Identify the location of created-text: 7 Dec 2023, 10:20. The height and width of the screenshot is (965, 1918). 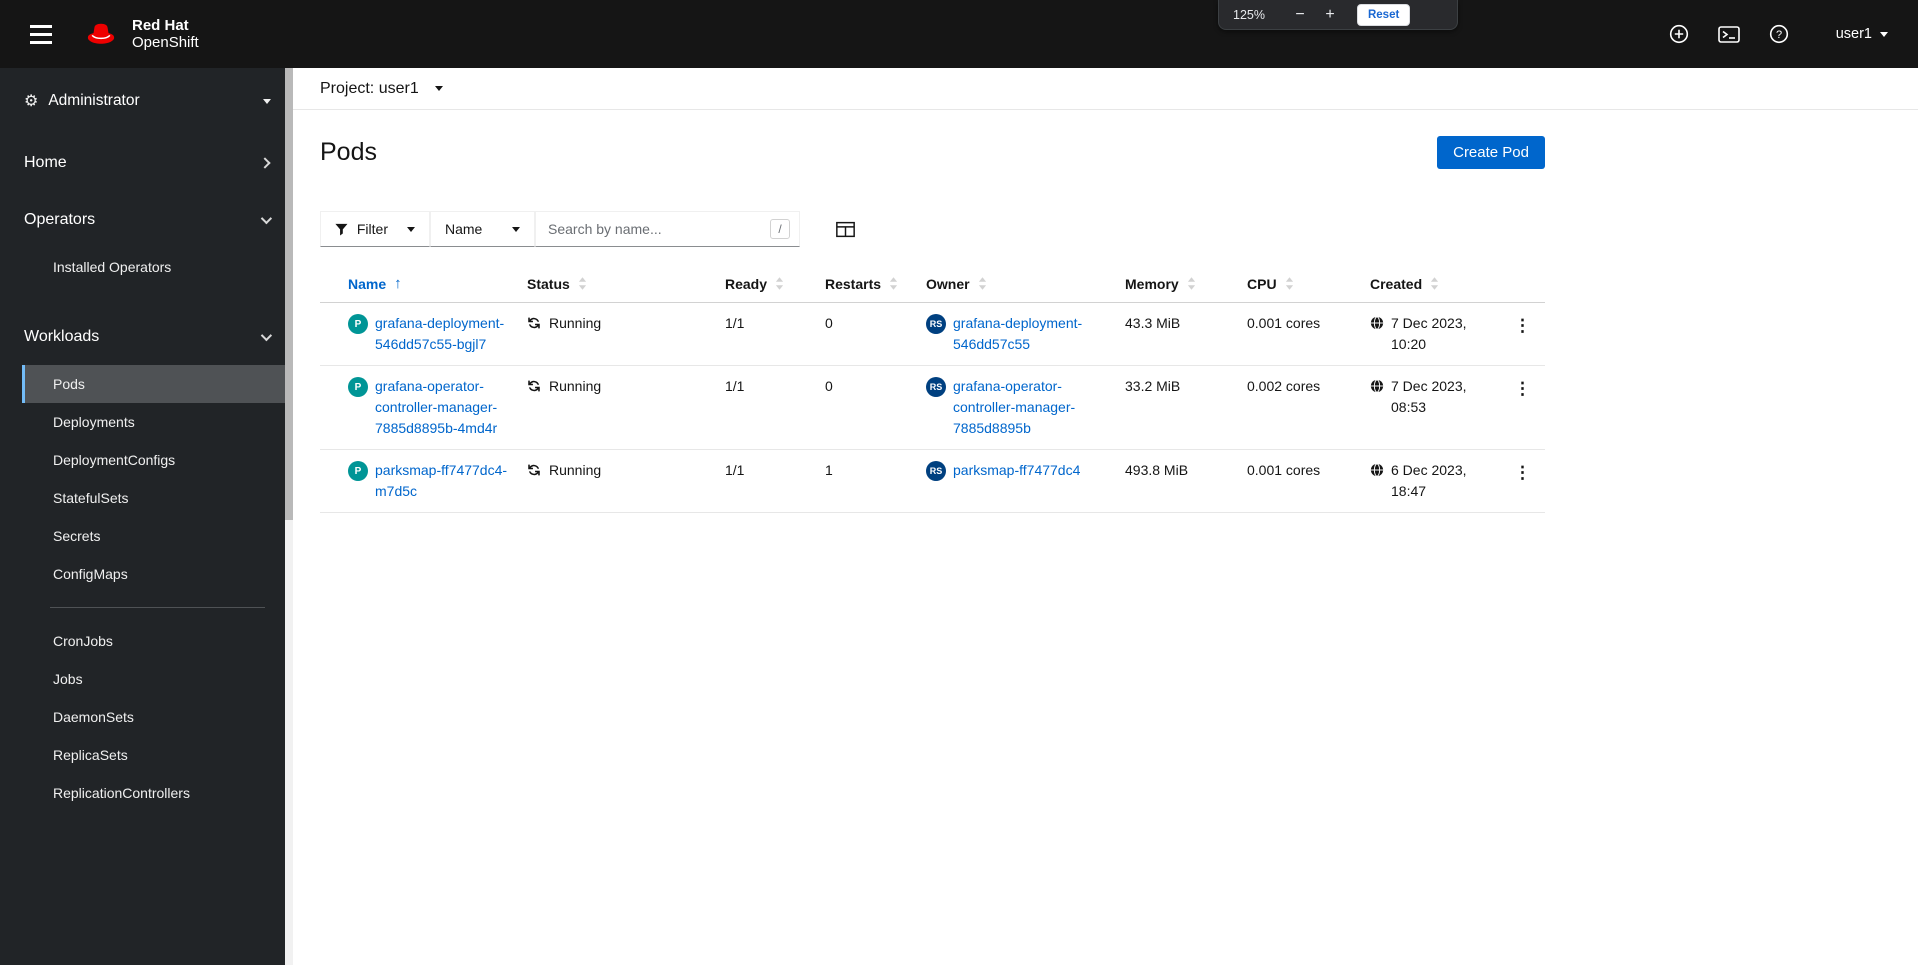
(1429, 333).